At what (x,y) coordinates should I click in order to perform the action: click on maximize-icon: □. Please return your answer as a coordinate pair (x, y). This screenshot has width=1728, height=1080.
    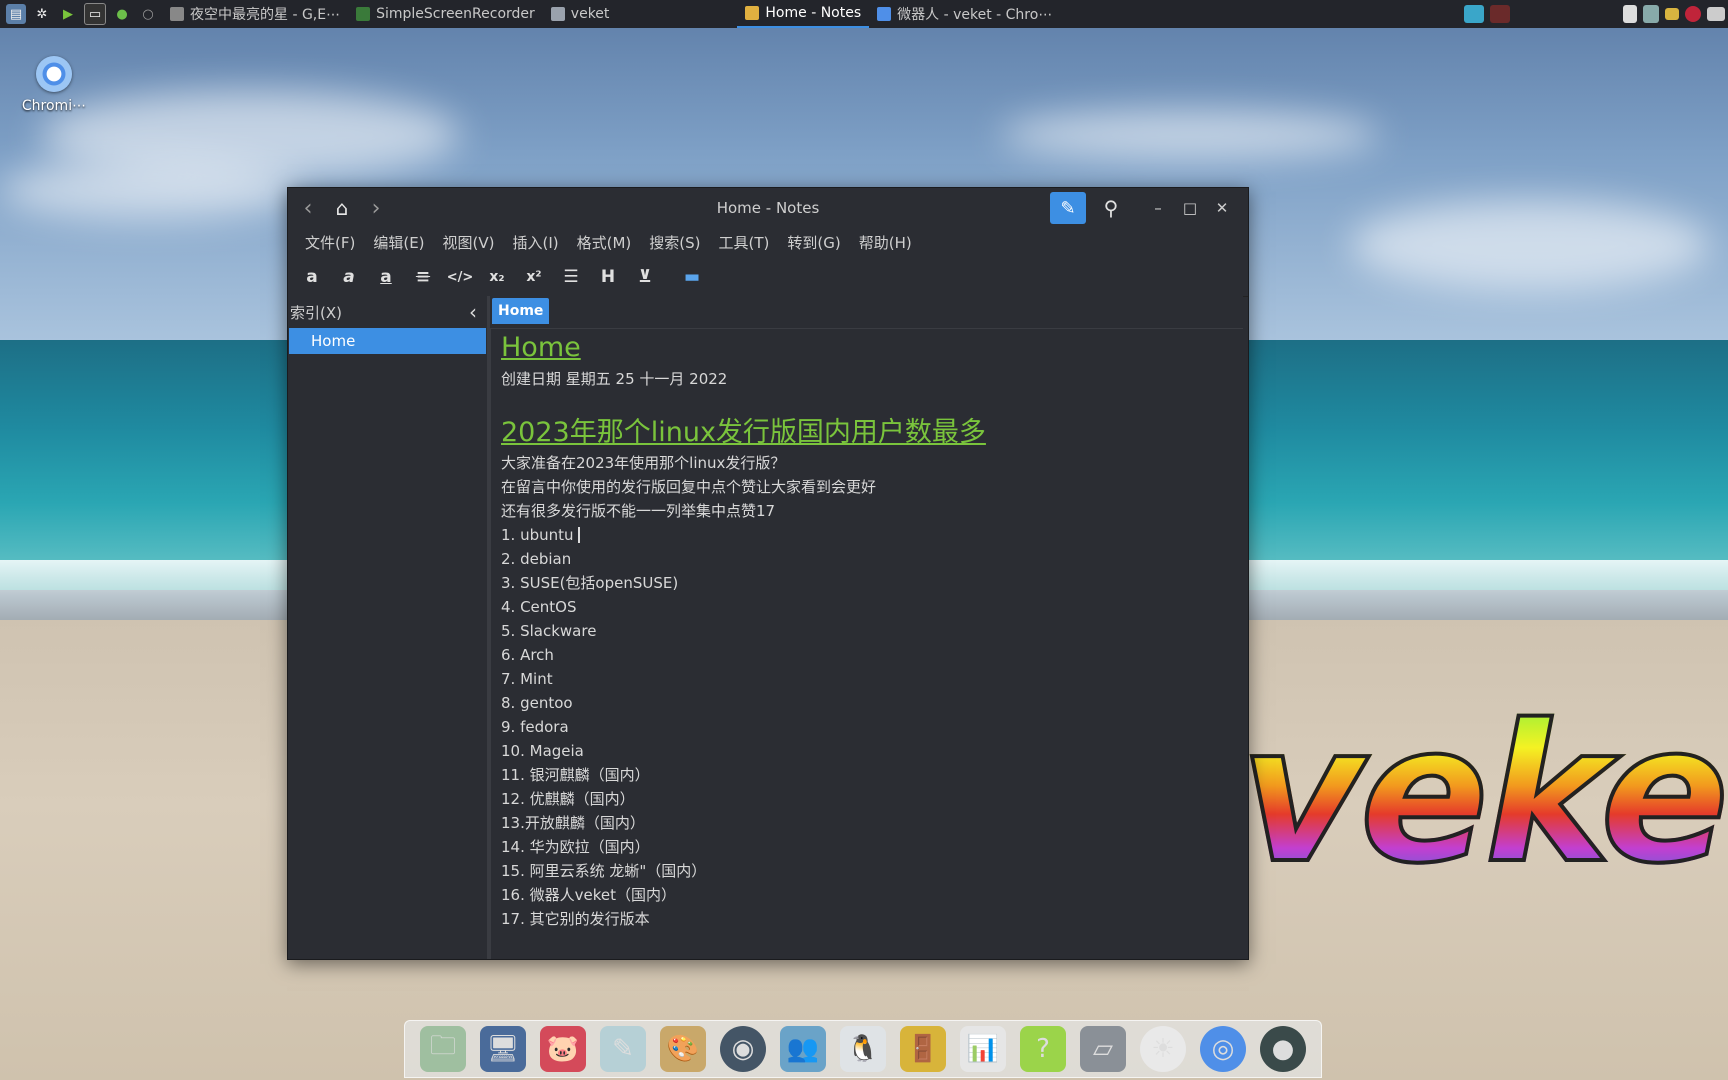
    Looking at the image, I should click on (1190, 208).